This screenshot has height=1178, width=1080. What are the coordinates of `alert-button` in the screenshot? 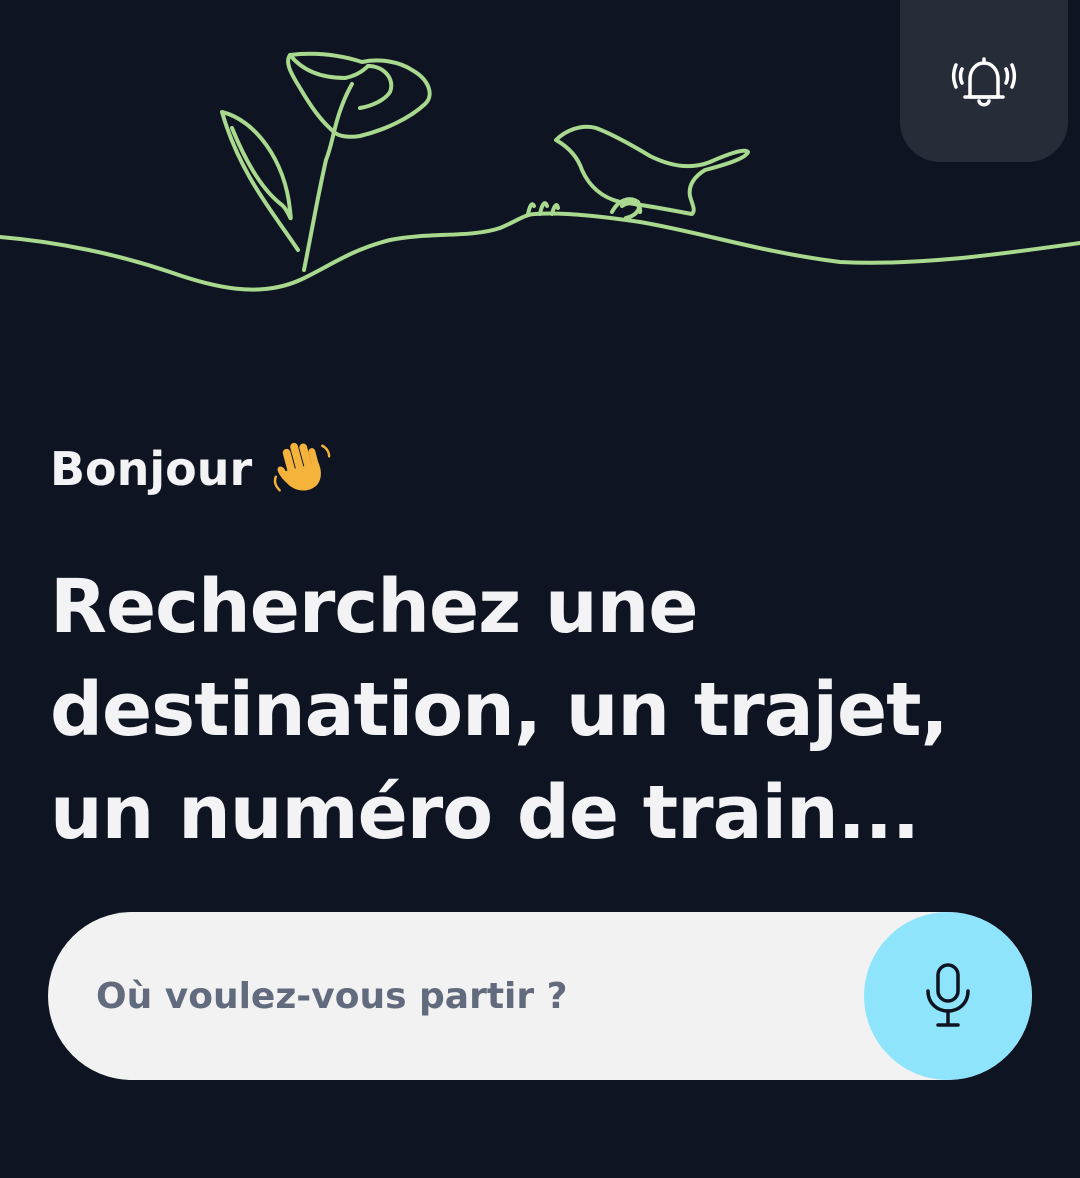 It's located at (984, 81).